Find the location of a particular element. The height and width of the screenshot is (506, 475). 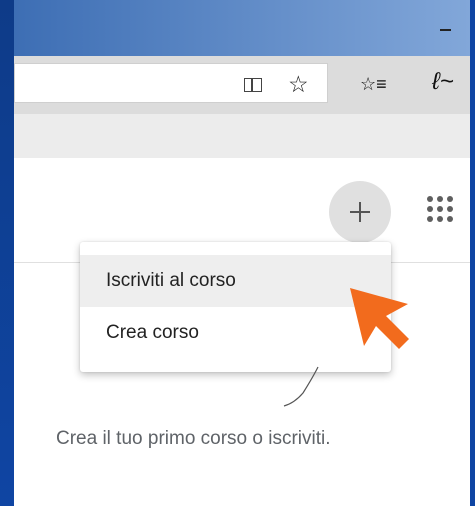

address-bar is located at coordinates (171, 83).